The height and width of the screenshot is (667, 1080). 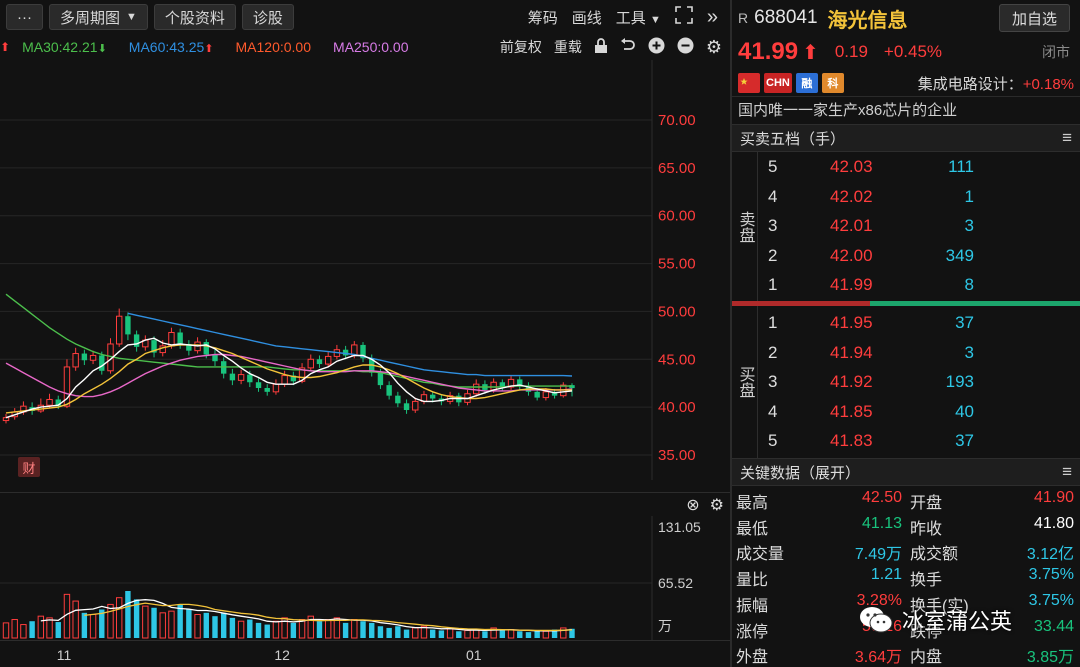 I want to click on diagnose-label: 诊股, so click(x=267, y=18).